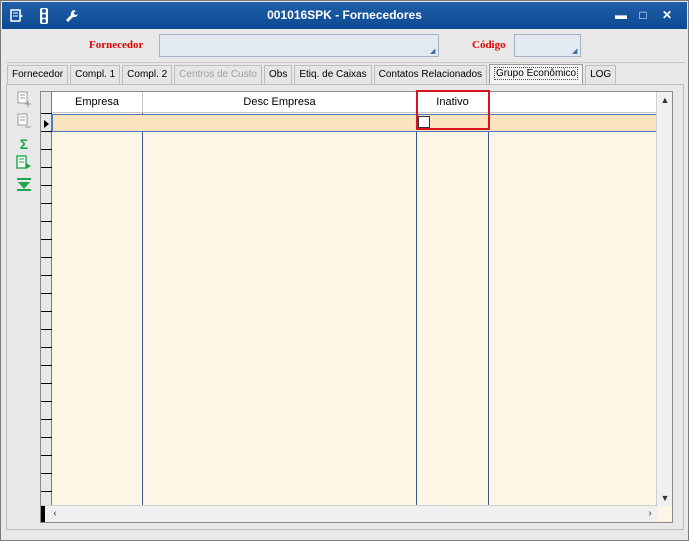  I want to click on fornecedor-field: ◢, so click(299, 45).